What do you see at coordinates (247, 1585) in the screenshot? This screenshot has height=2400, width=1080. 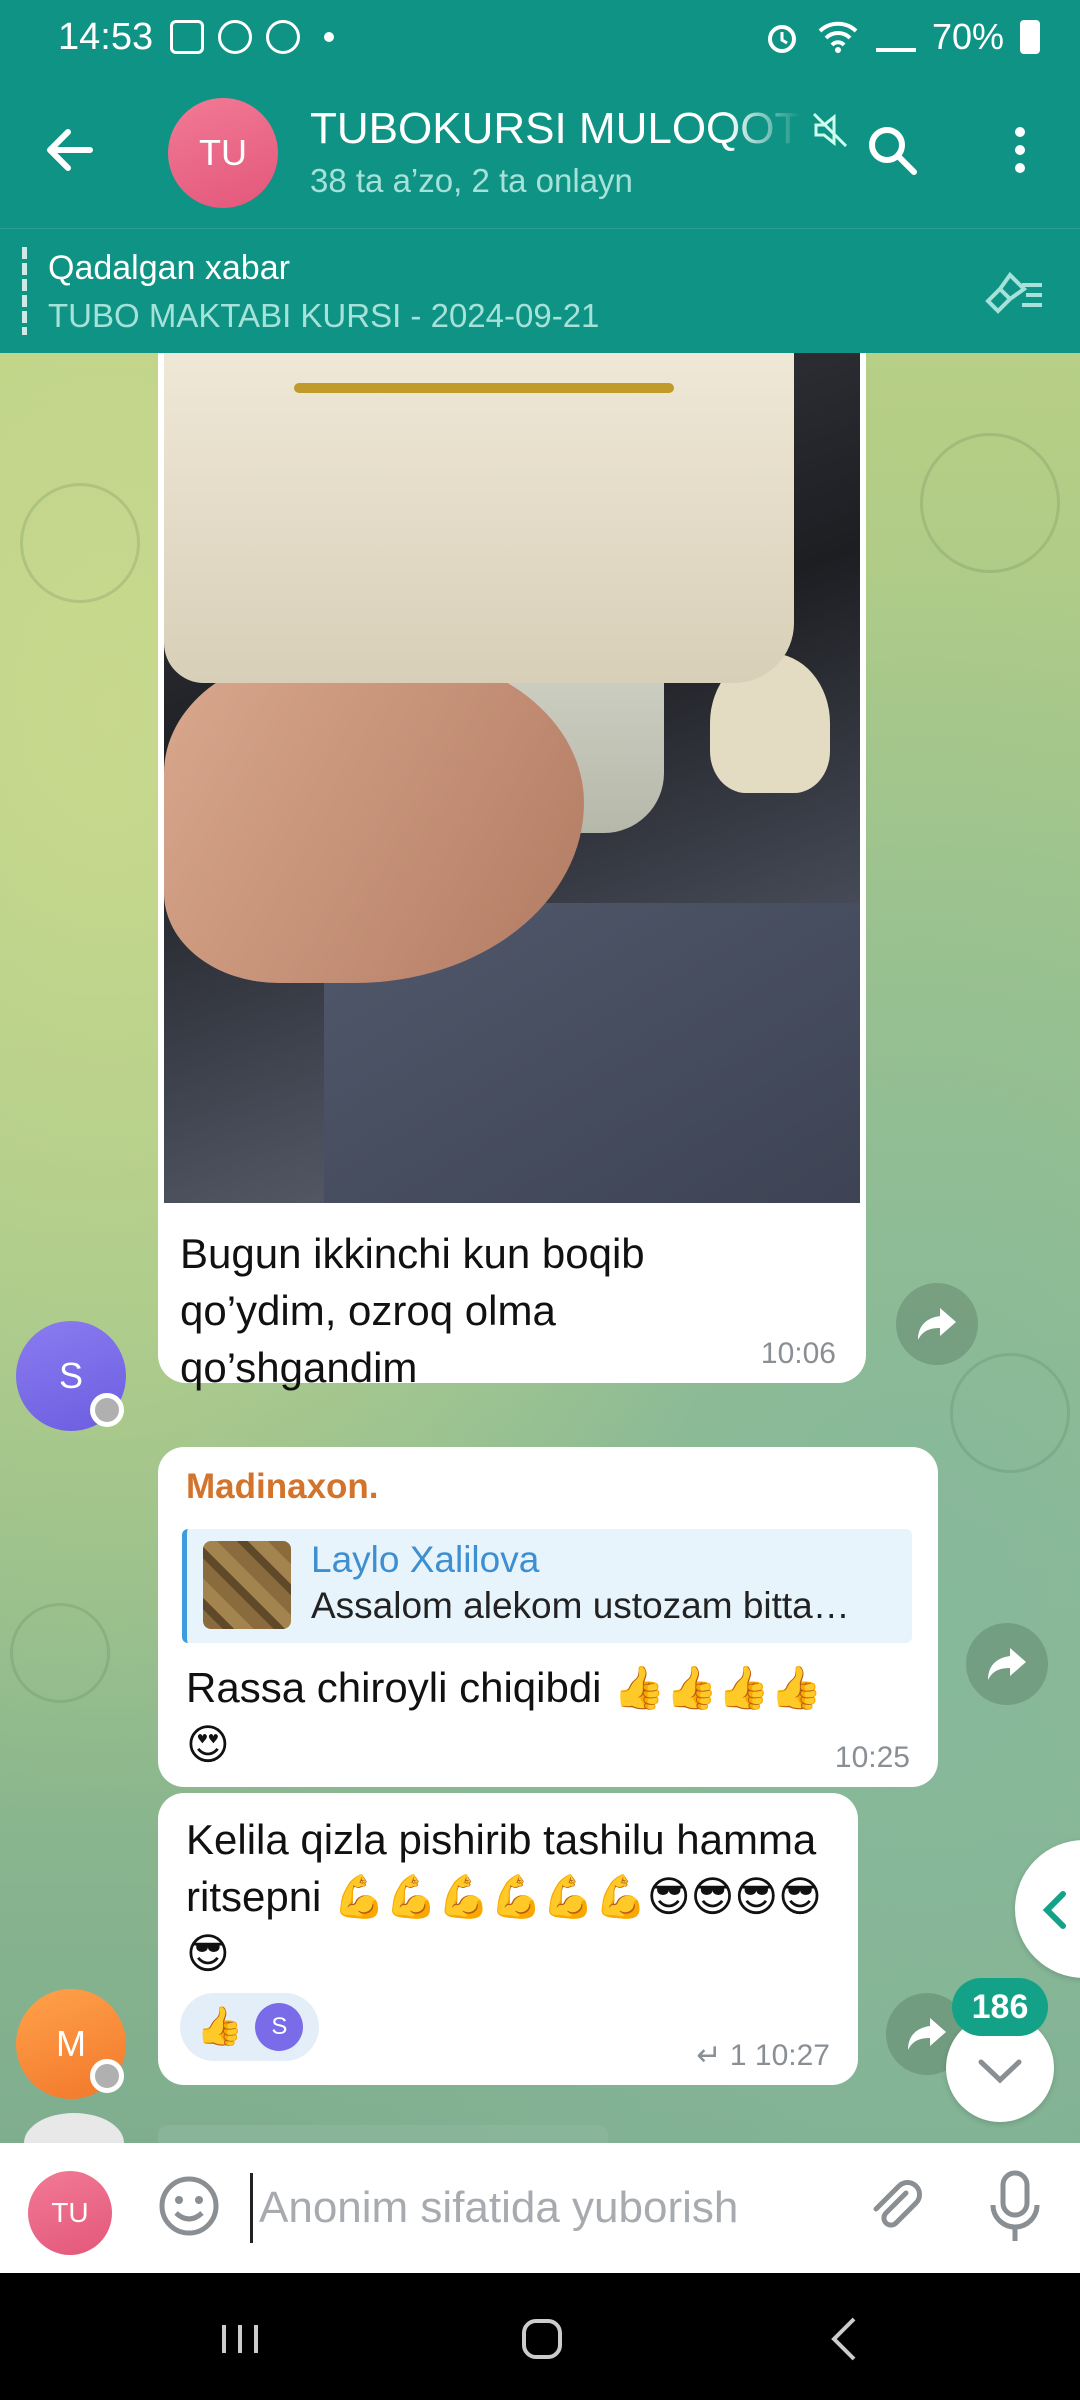 I see `reply-thumbnail` at bounding box center [247, 1585].